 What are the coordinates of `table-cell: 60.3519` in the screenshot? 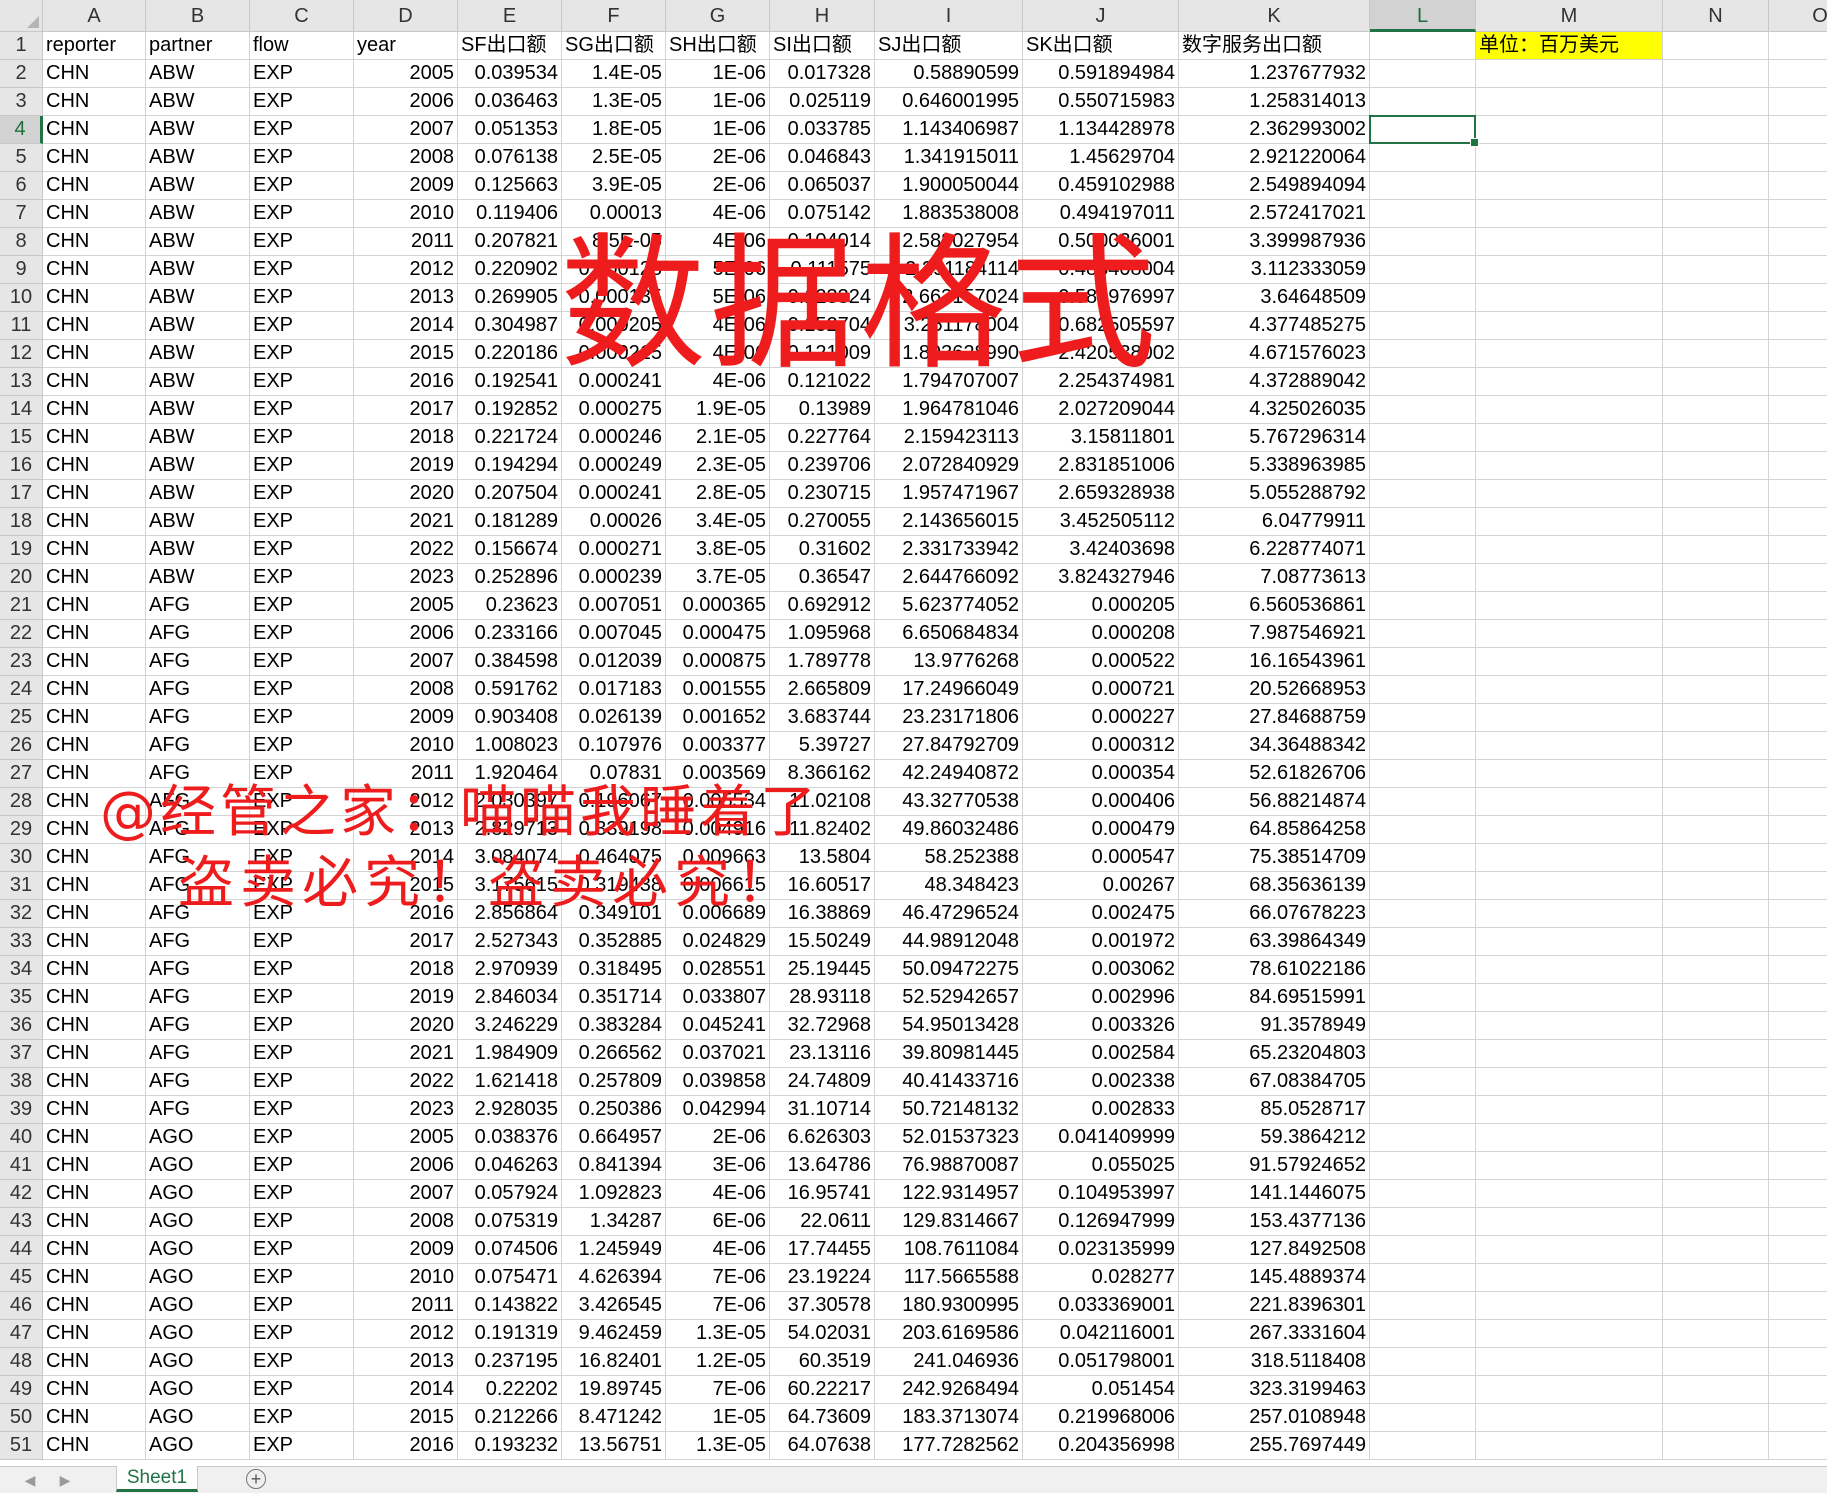 It's located at (822, 1362).